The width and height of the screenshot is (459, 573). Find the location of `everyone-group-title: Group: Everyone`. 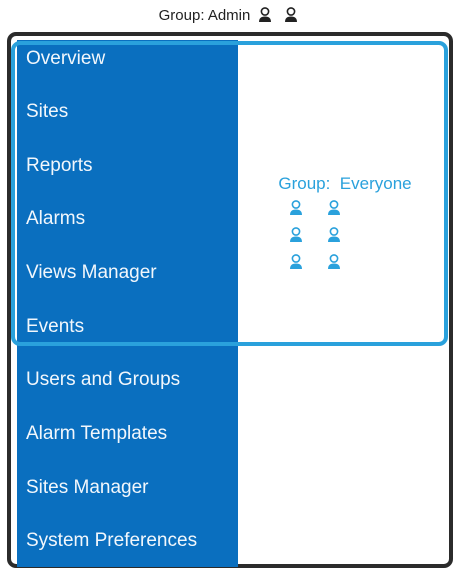

everyone-group-title: Group: Everyone is located at coordinates (345, 183).